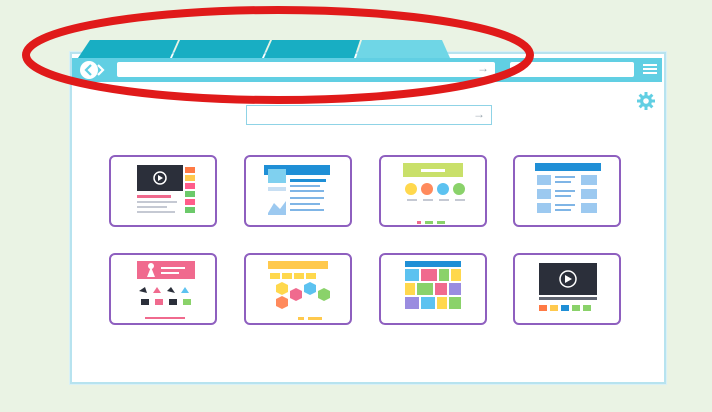 This screenshot has width=712, height=412. Describe the element at coordinates (646, 101) in the screenshot. I see `gear-icon` at that location.